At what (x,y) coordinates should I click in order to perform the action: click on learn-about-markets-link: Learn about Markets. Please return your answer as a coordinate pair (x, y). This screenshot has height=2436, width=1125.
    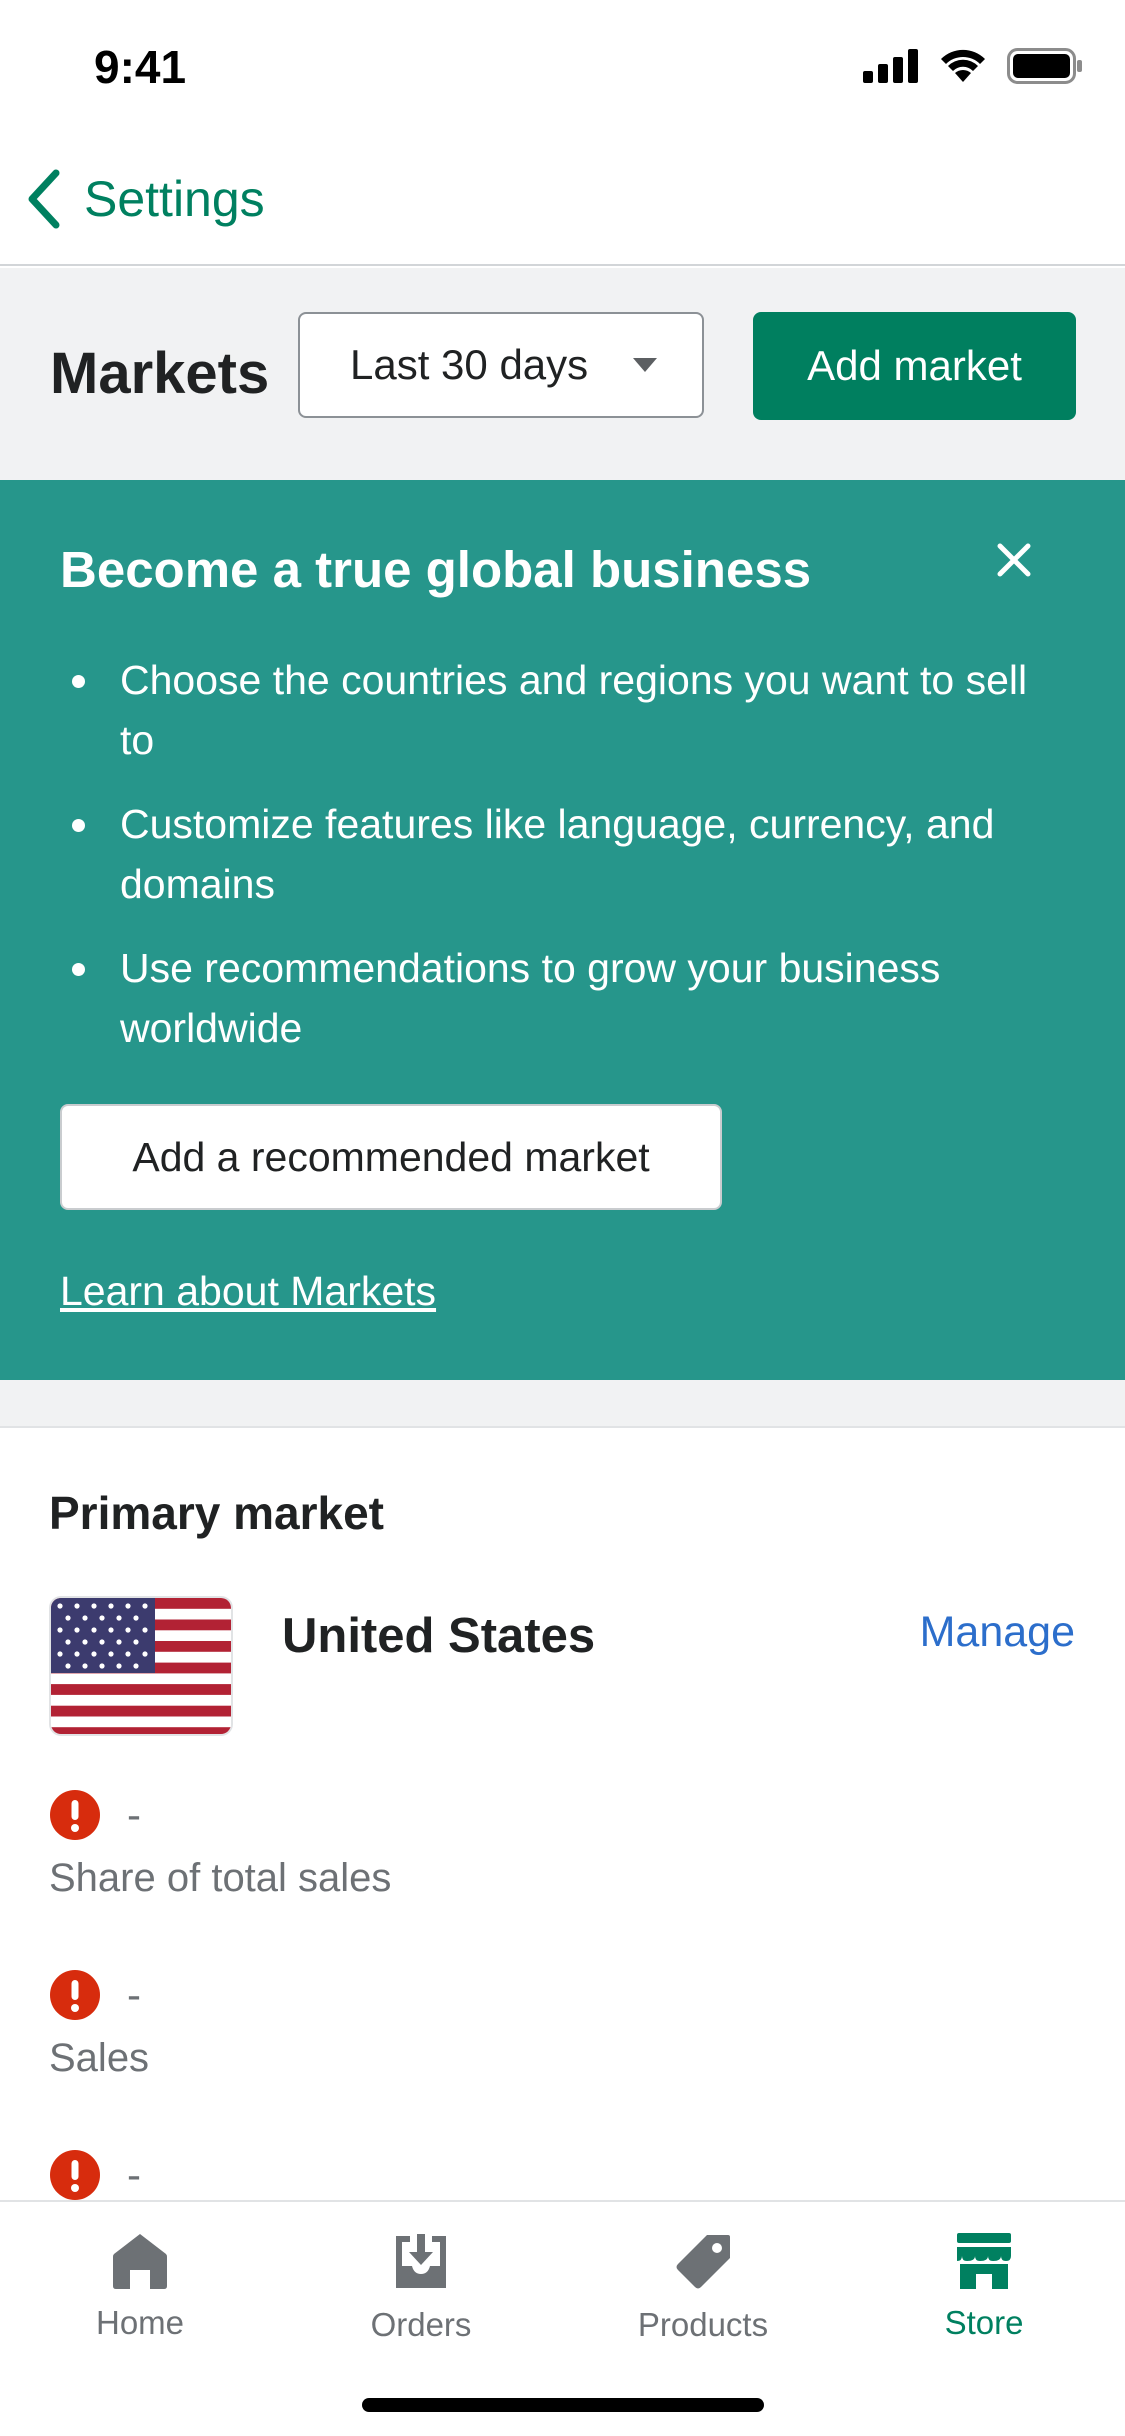
    Looking at the image, I should click on (248, 1291).